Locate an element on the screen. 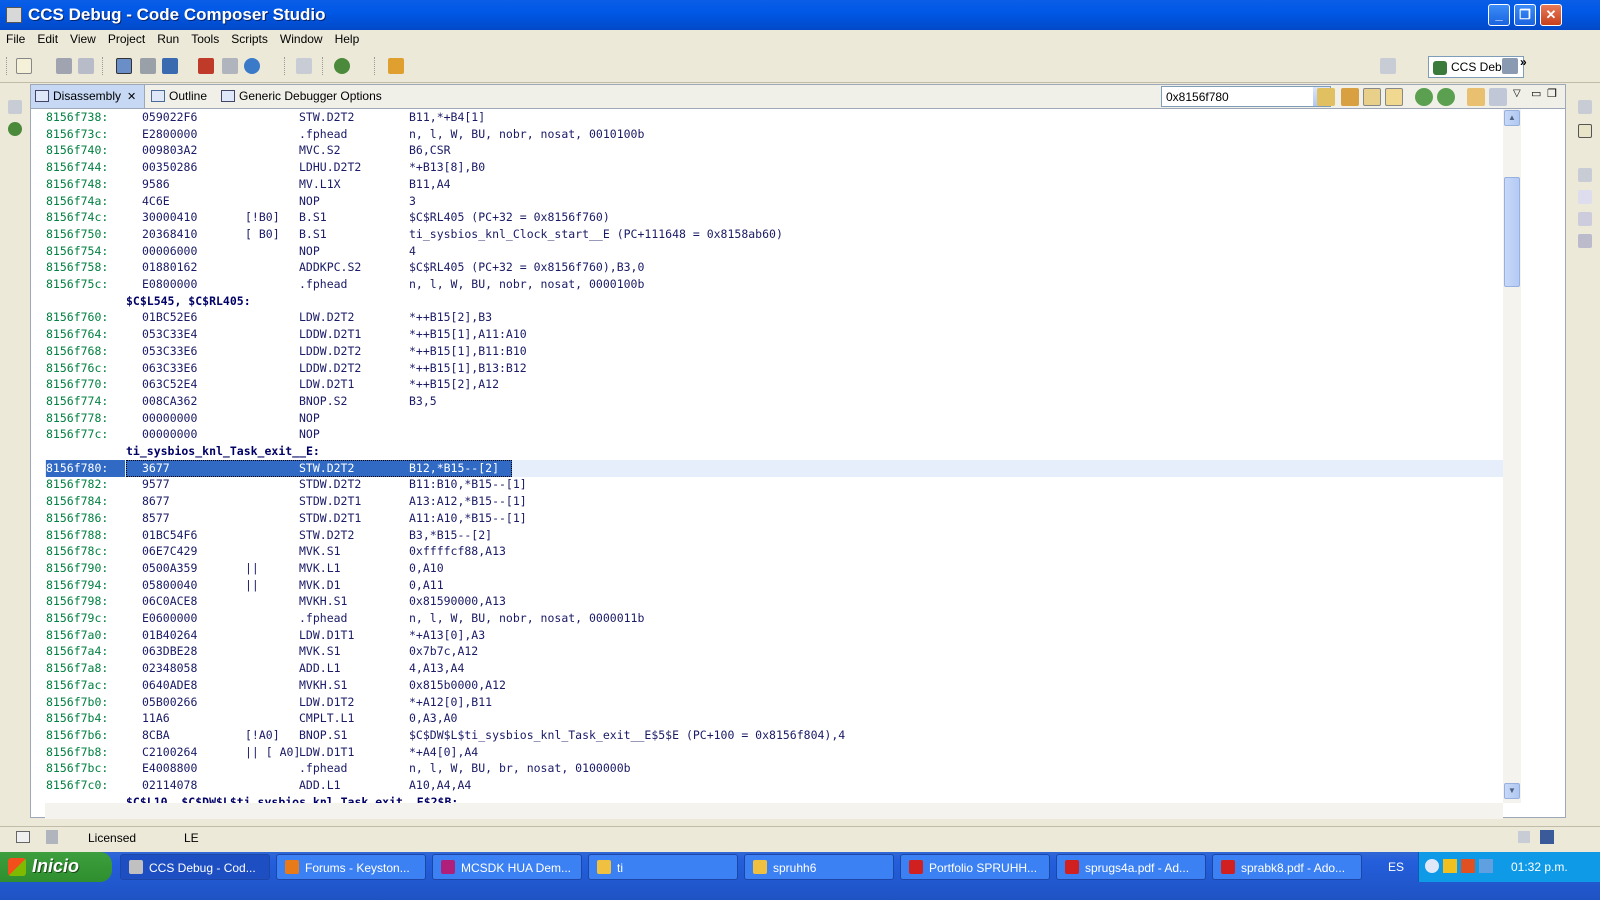 The height and width of the screenshot is (900, 1600). listing-row: 8156f770: 063C52E4 LDW.D2T1 *++B15[2],A12 is located at coordinates (797, 384).